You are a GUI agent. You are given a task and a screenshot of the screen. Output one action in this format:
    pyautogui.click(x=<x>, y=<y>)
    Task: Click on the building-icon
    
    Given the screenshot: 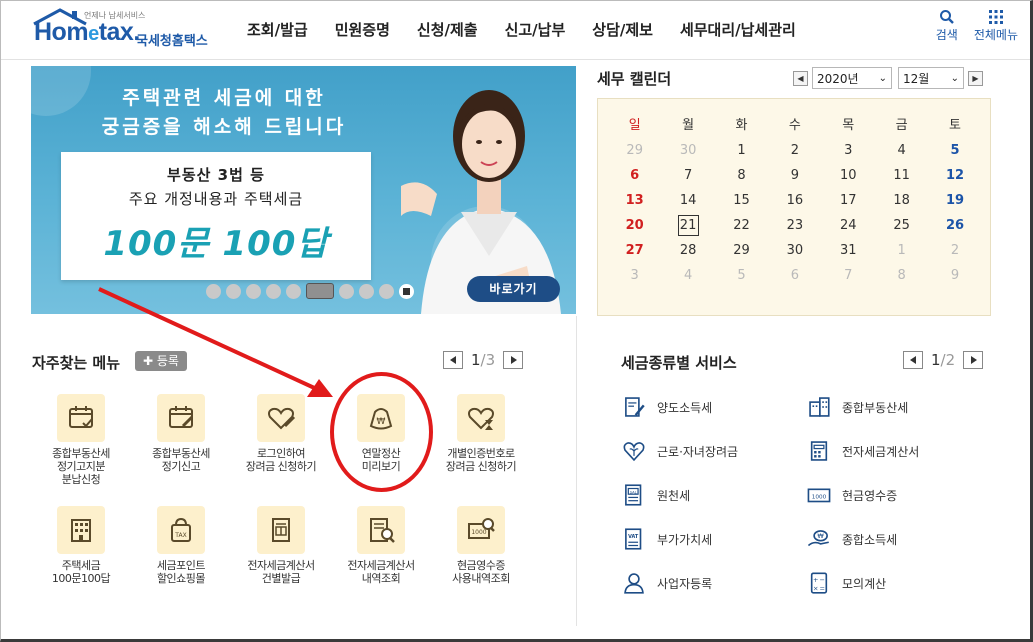 What is the action you would take?
    pyautogui.click(x=81, y=530)
    